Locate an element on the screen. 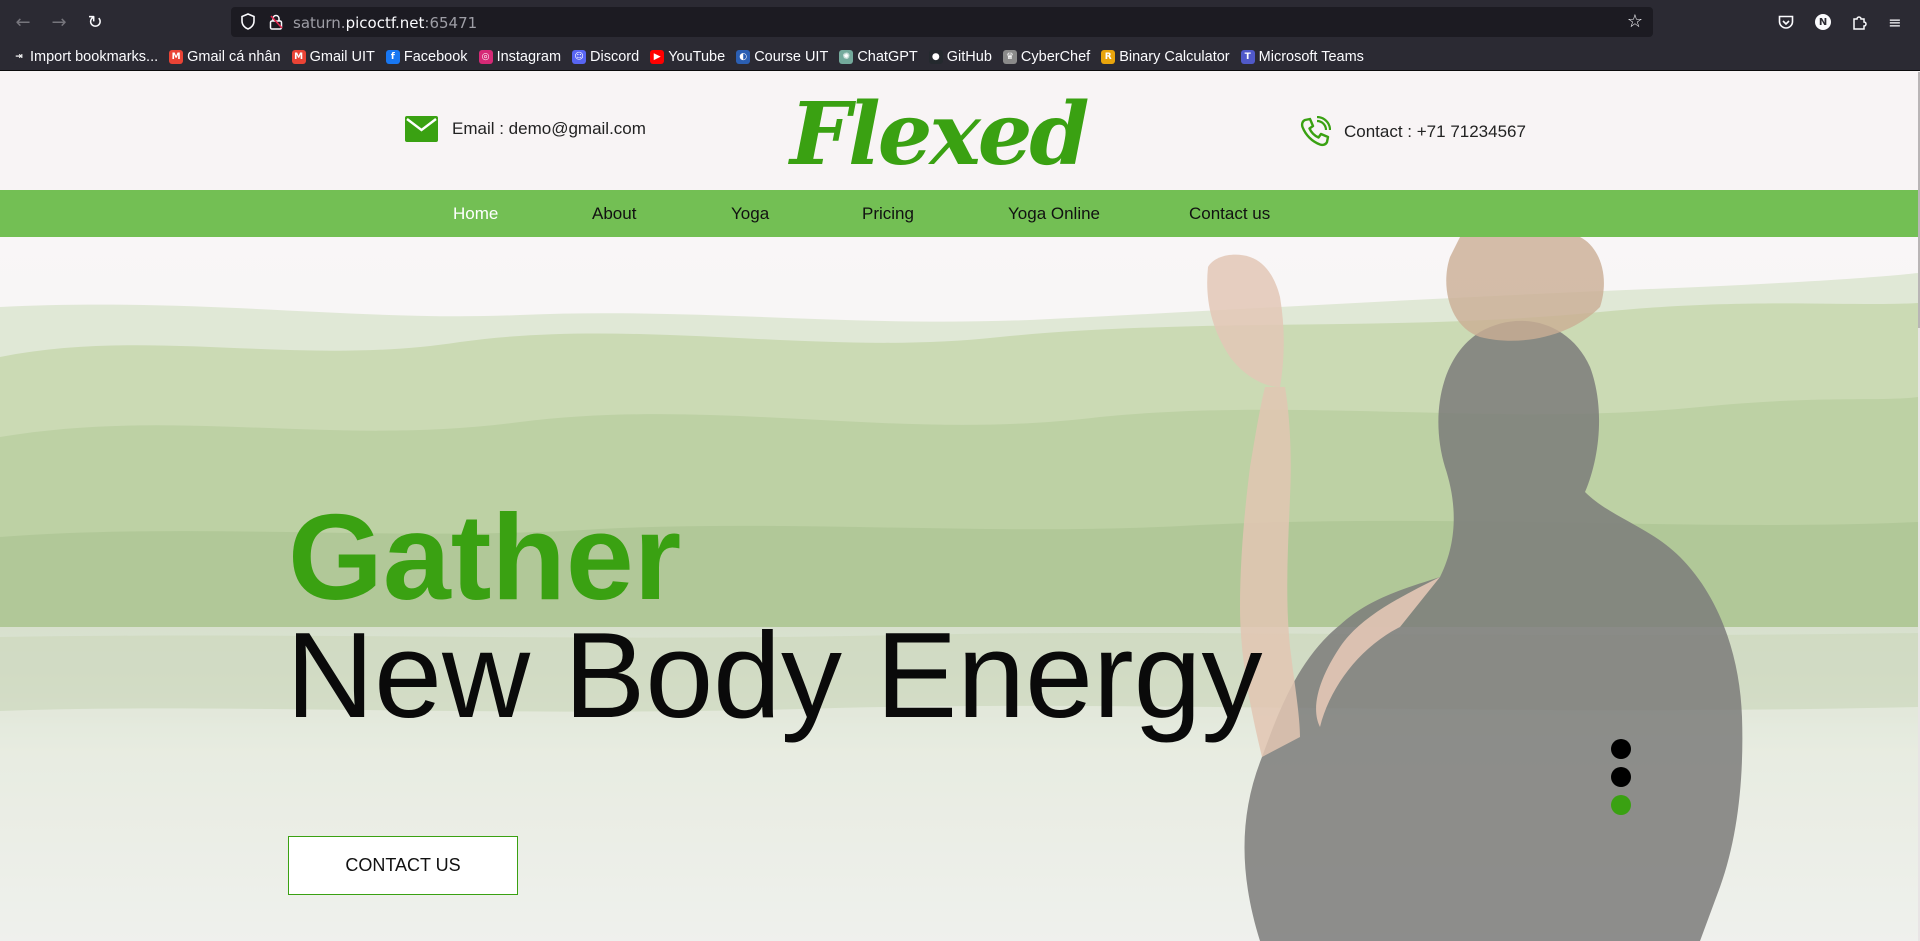 The height and width of the screenshot is (941, 1920). import-icon: ⇥ is located at coordinates (19, 57).